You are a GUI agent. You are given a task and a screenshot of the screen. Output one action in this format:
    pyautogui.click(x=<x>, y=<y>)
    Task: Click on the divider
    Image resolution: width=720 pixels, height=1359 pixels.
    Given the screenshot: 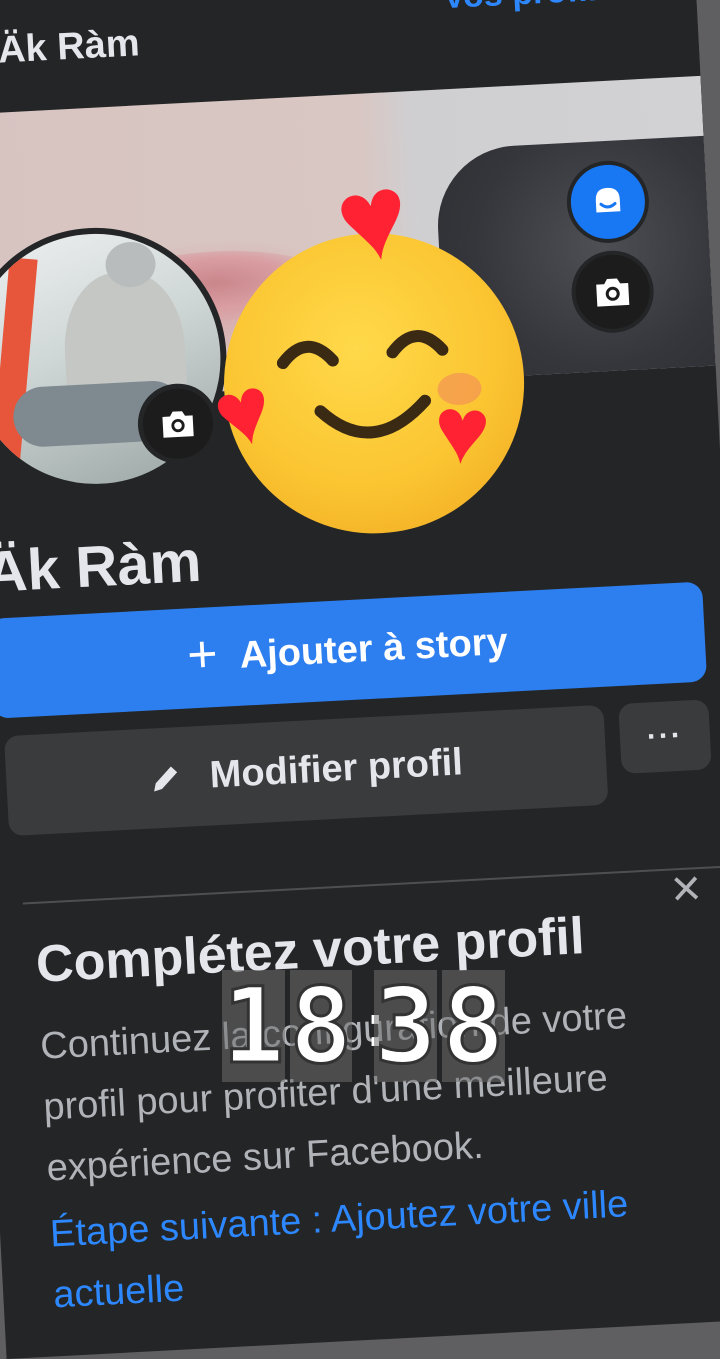 What is the action you would take?
    pyautogui.click(x=371, y=885)
    